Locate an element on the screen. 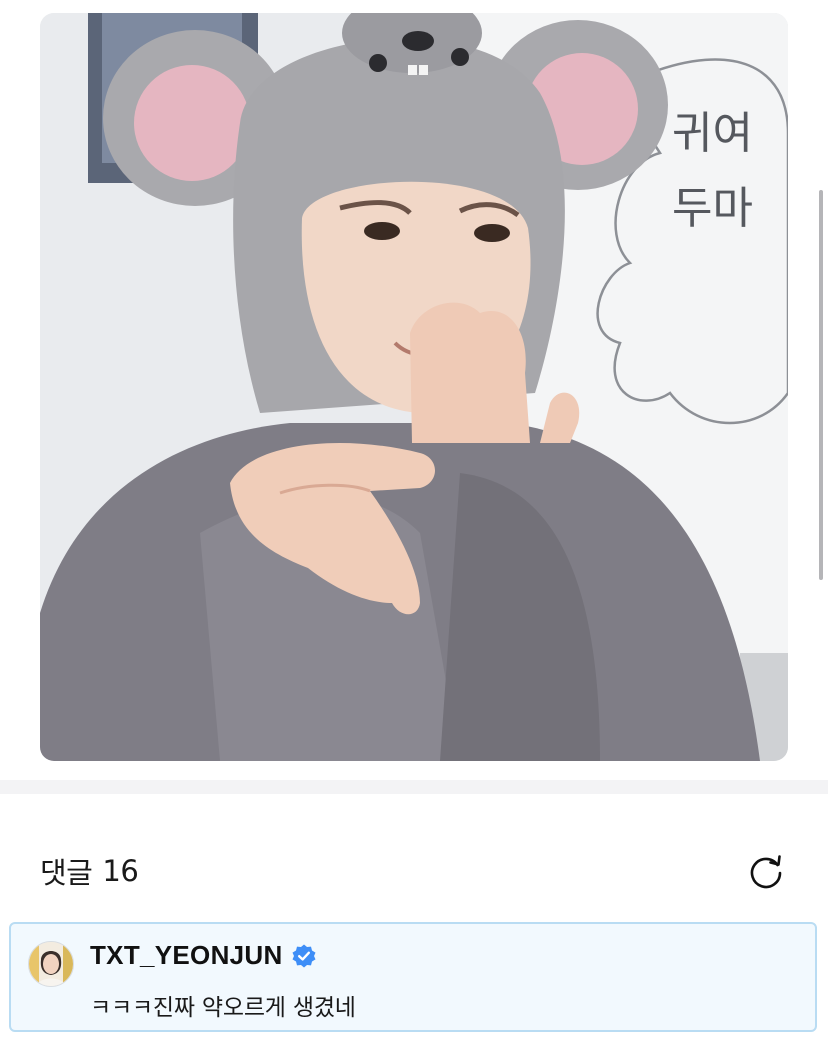  whiteboard-text-1: 귀여 is located at coordinates (712, 133).